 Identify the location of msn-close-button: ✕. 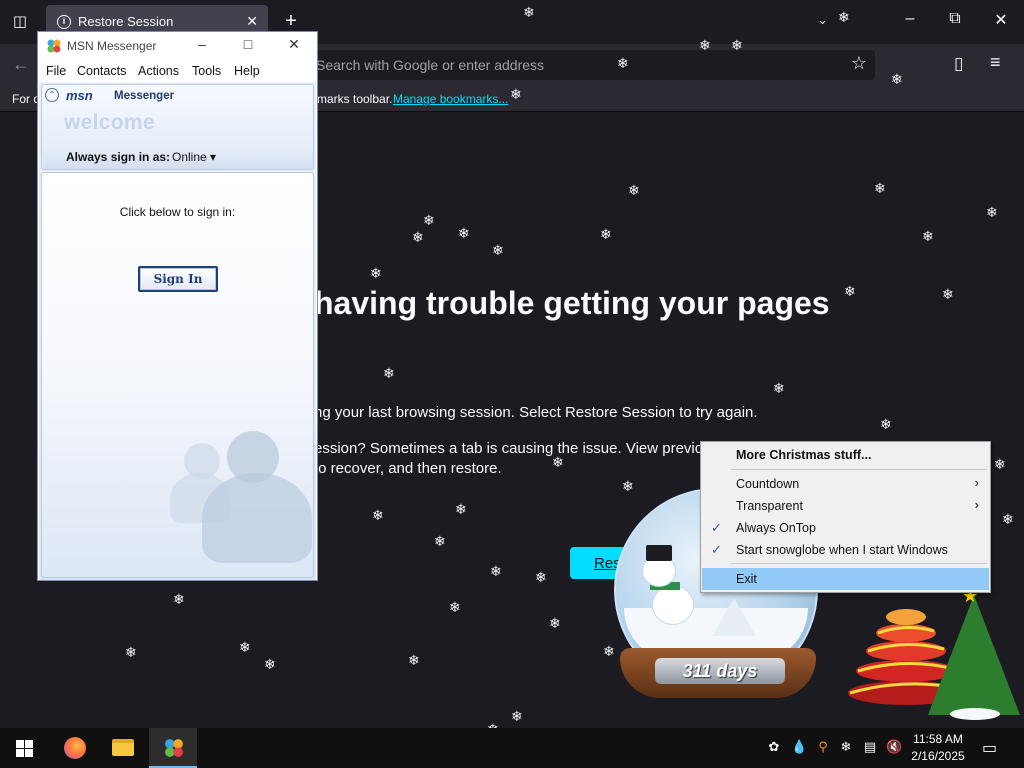
(294, 44).